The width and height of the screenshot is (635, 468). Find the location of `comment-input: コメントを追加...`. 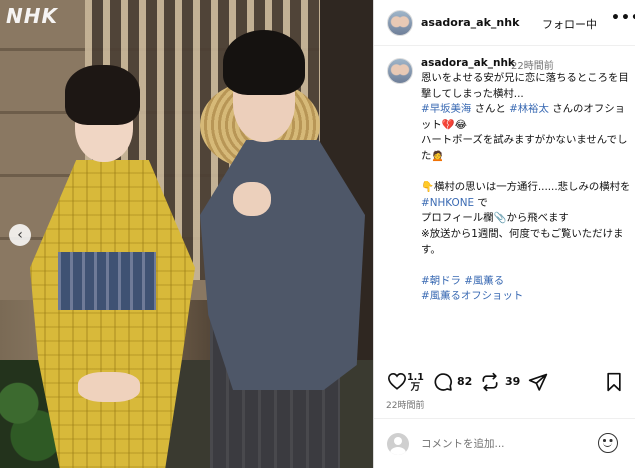

comment-input: コメントを追加... is located at coordinates (463, 443).